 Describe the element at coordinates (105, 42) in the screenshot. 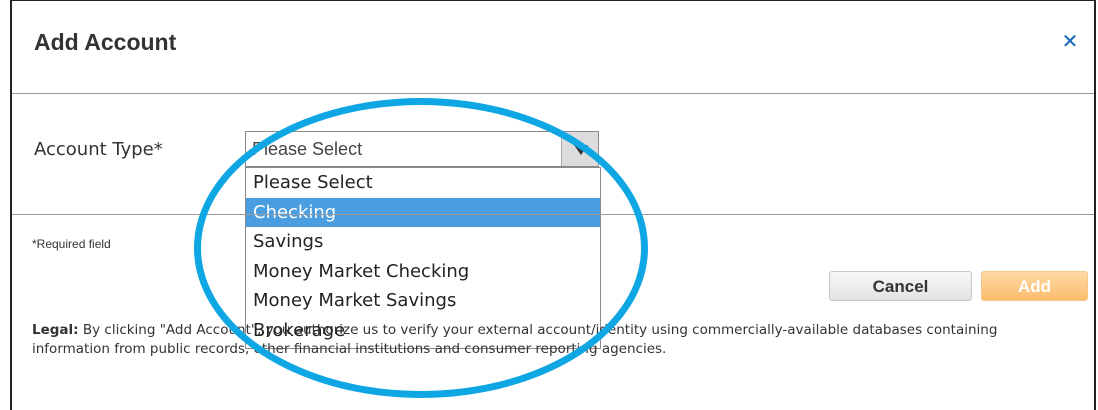

I see `dialog-title: Add Account` at that location.